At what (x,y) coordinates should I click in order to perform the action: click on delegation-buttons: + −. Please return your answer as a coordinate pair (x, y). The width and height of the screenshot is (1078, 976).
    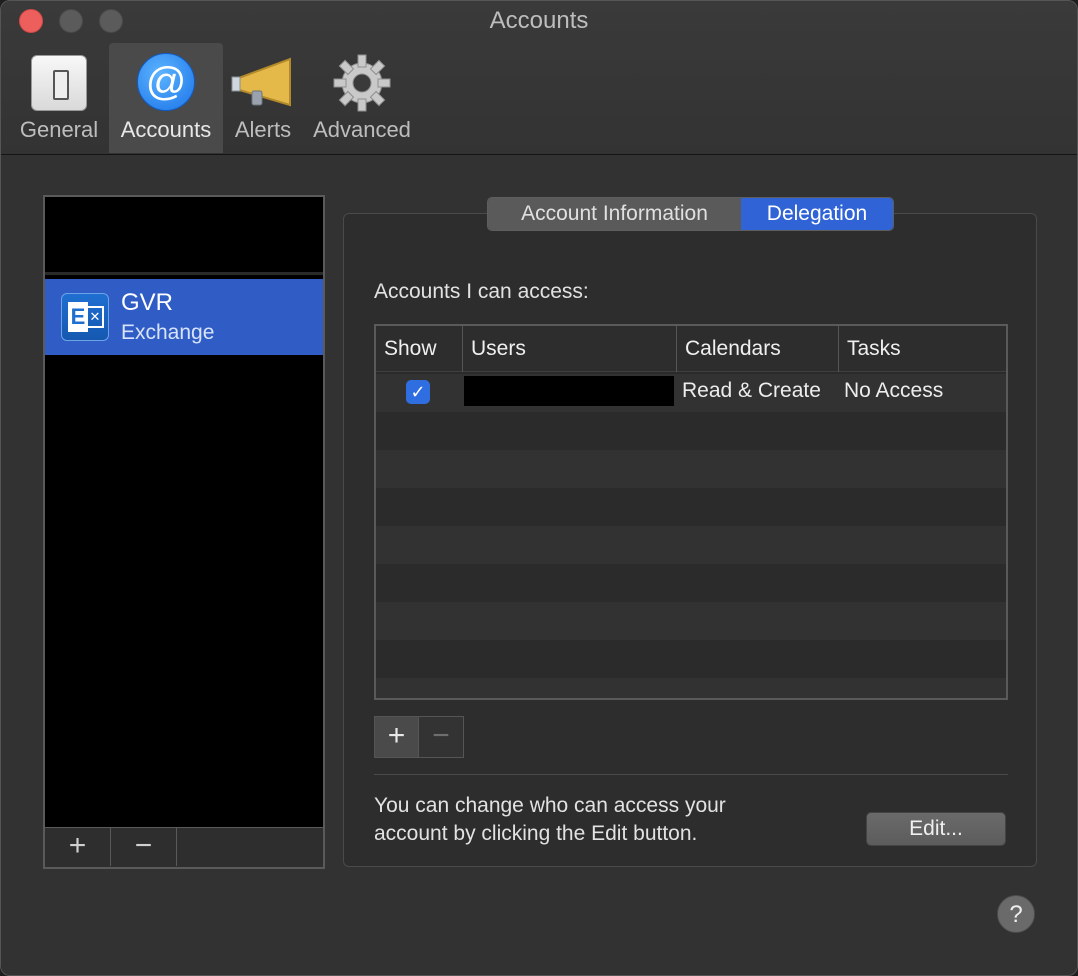
    Looking at the image, I should click on (419, 737).